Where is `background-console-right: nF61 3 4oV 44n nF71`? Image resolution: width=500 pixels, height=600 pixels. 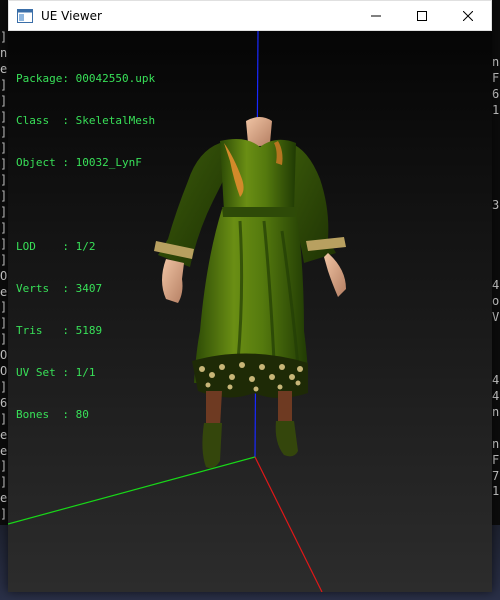
background-console-right: nF61 3 4oV 44n nF71 is located at coordinates (496, 290).